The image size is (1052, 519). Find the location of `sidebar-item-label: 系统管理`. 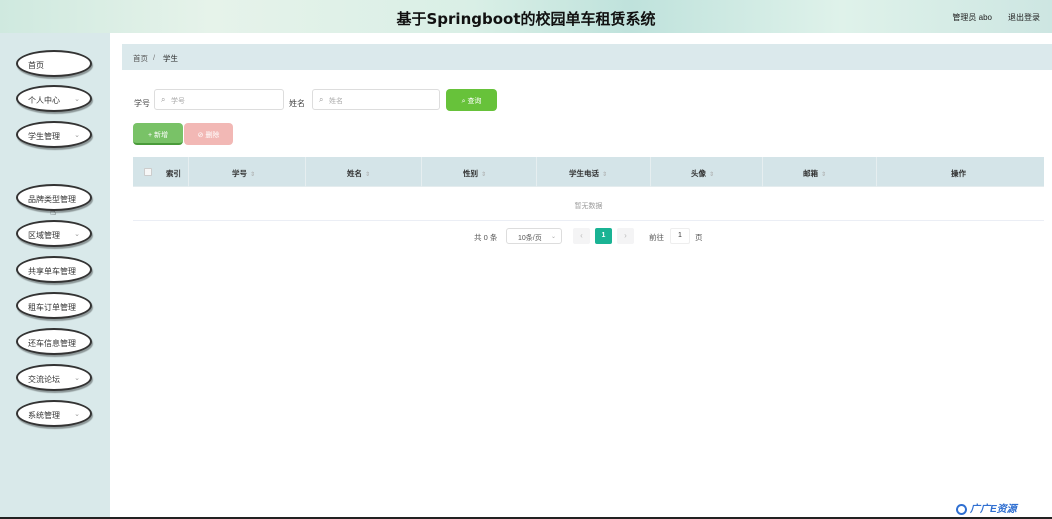

sidebar-item-label: 系统管理 is located at coordinates (44, 415).